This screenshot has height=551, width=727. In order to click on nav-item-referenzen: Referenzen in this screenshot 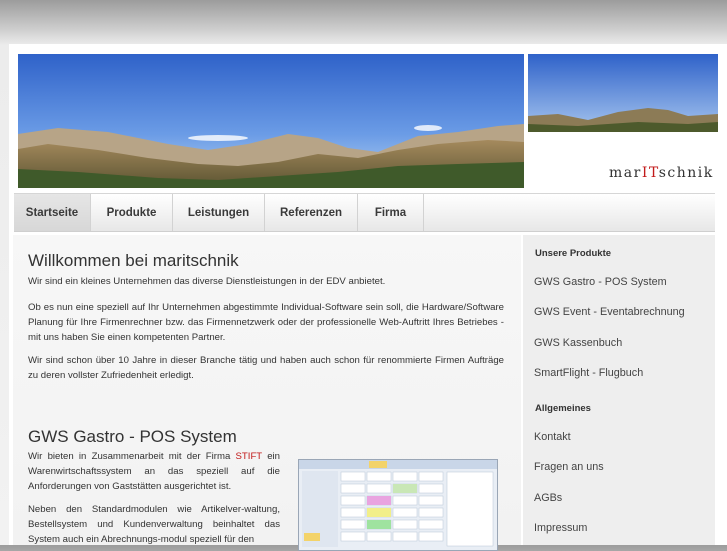, I will do `click(311, 212)`.